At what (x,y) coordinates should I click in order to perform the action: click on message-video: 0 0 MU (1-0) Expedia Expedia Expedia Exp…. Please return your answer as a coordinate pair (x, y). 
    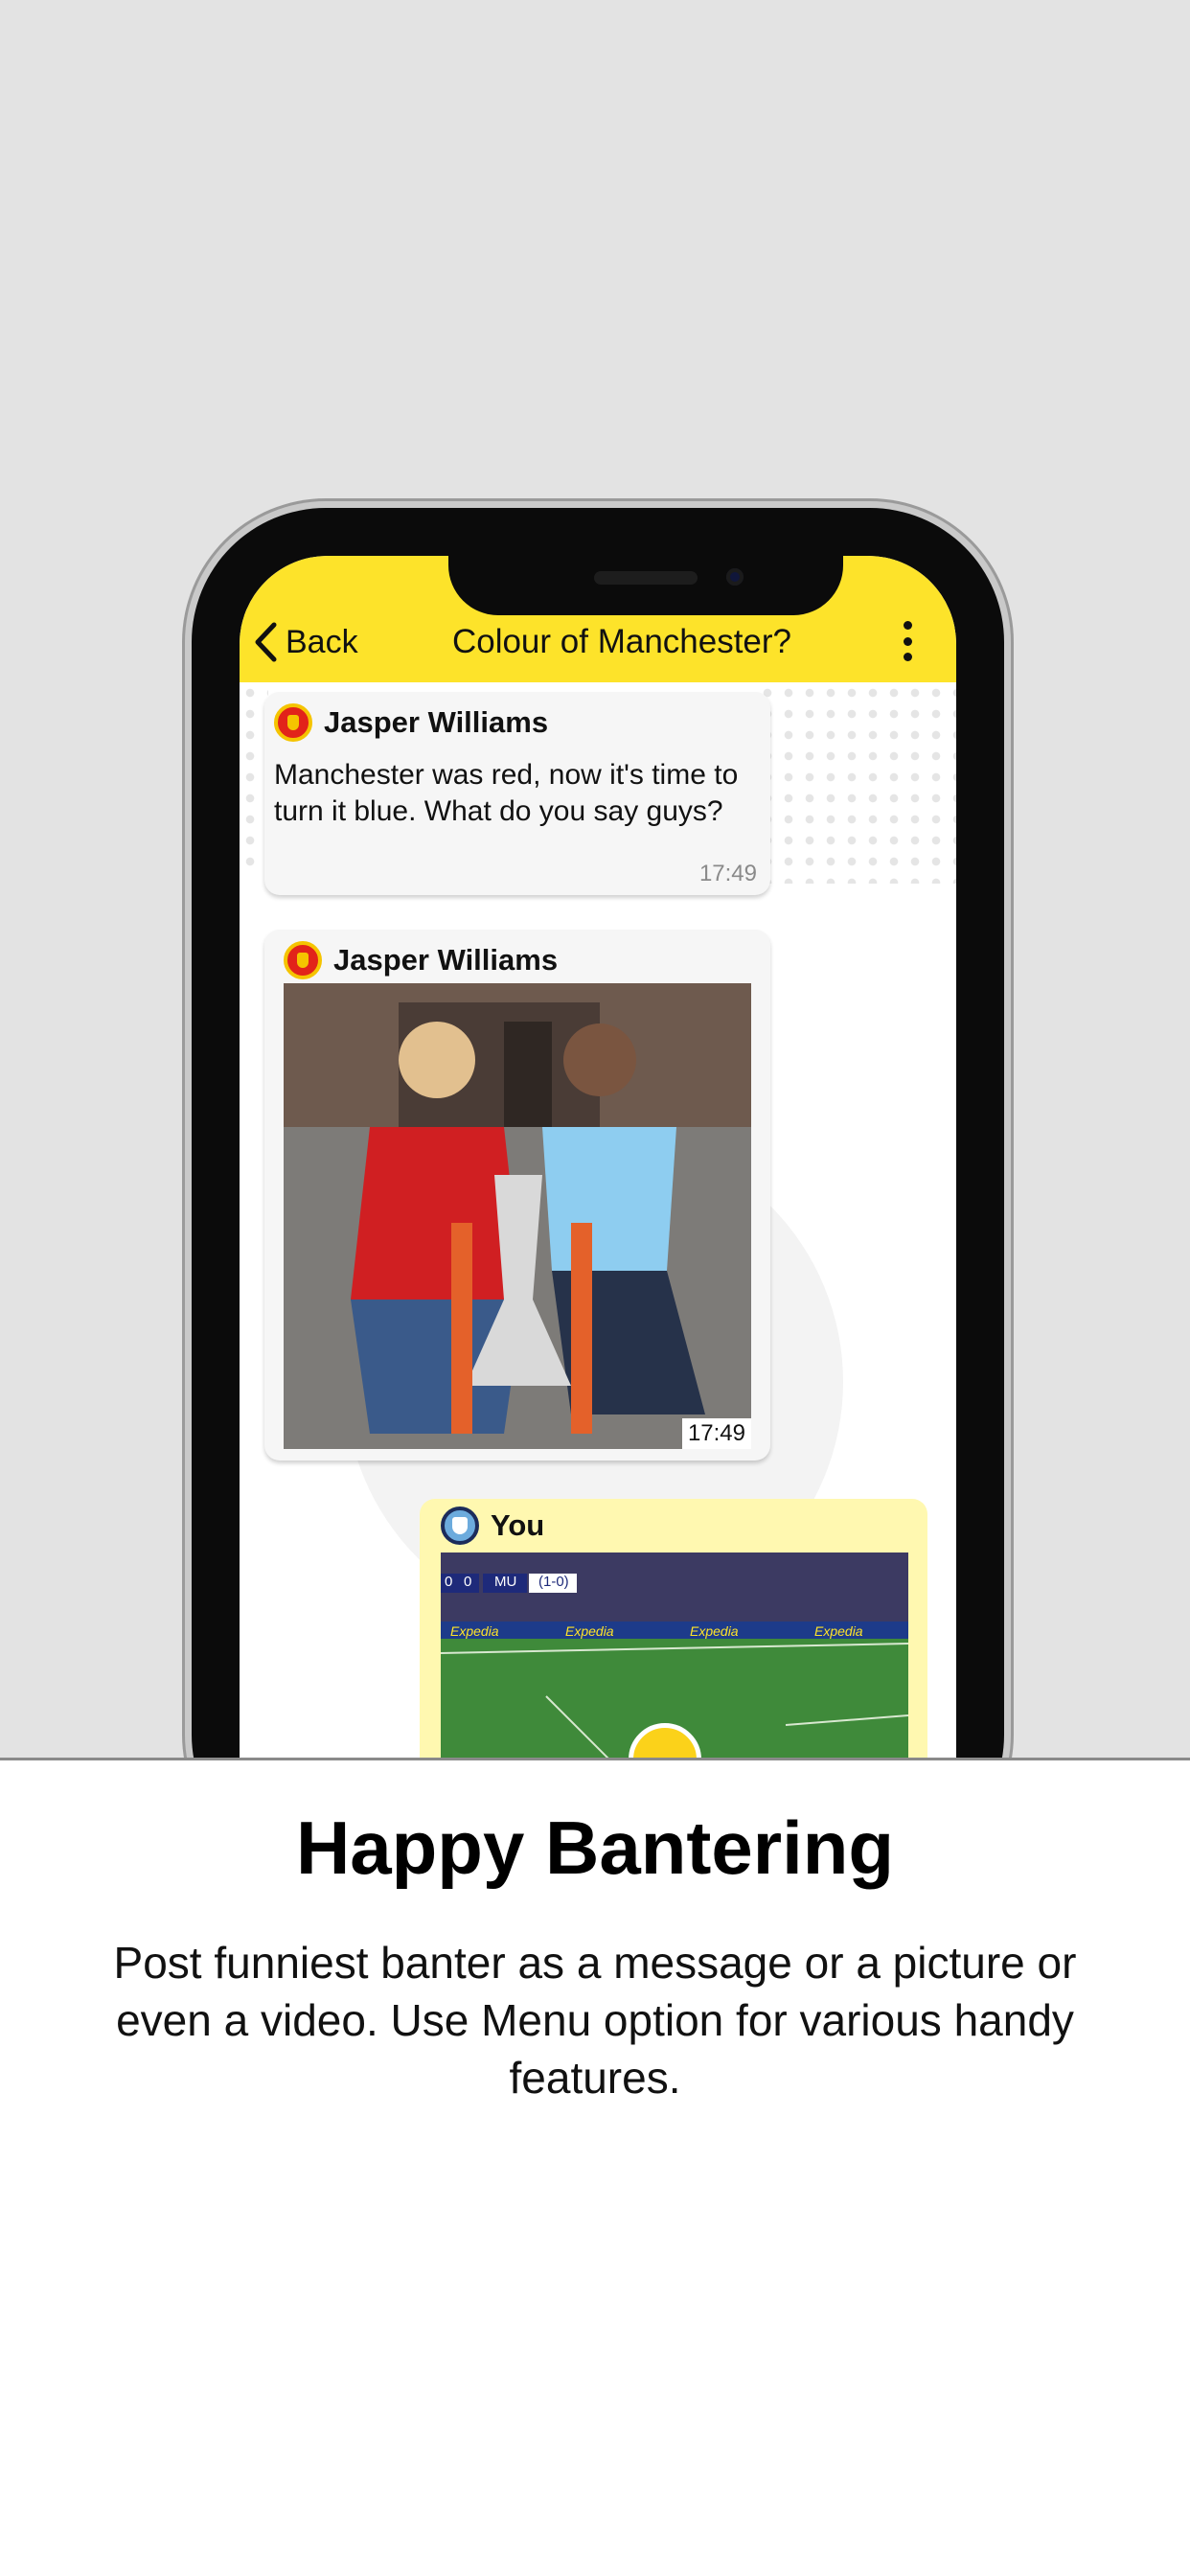
    Looking at the image, I should click on (674, 1656).